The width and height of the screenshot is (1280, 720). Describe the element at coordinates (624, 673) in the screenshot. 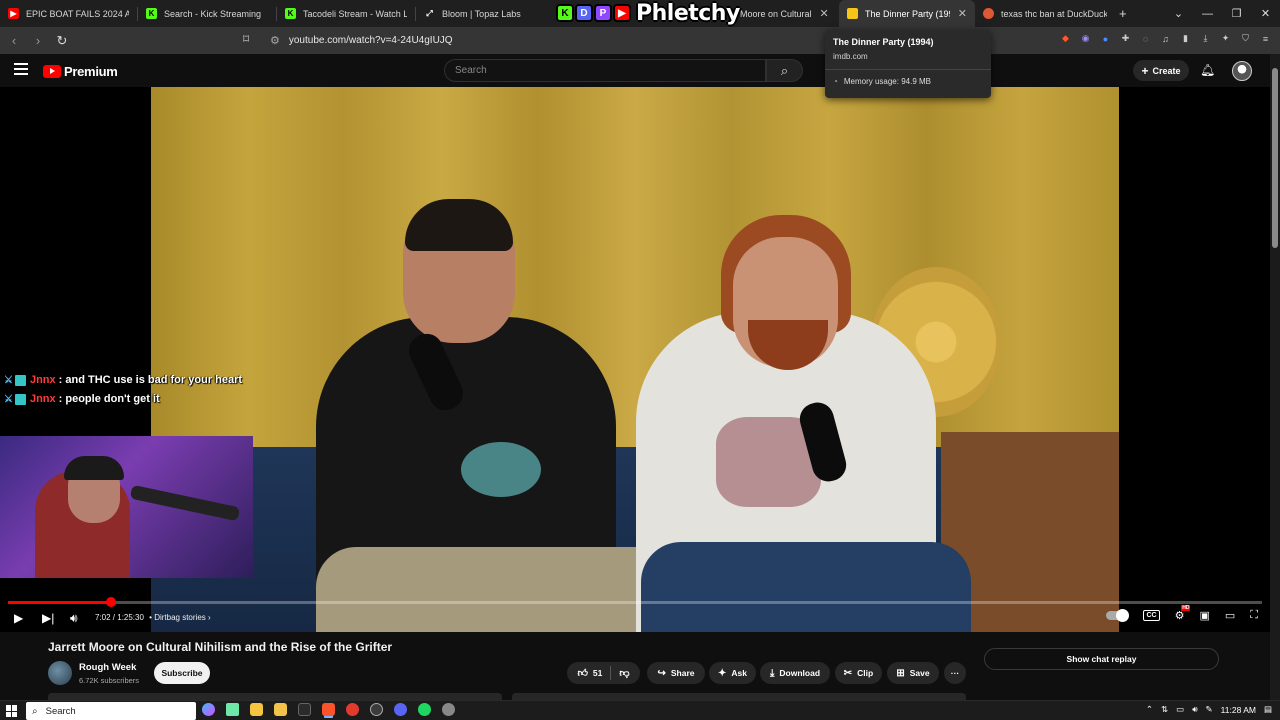

I see `thumbs-down-icon: 👎︎` at that location.